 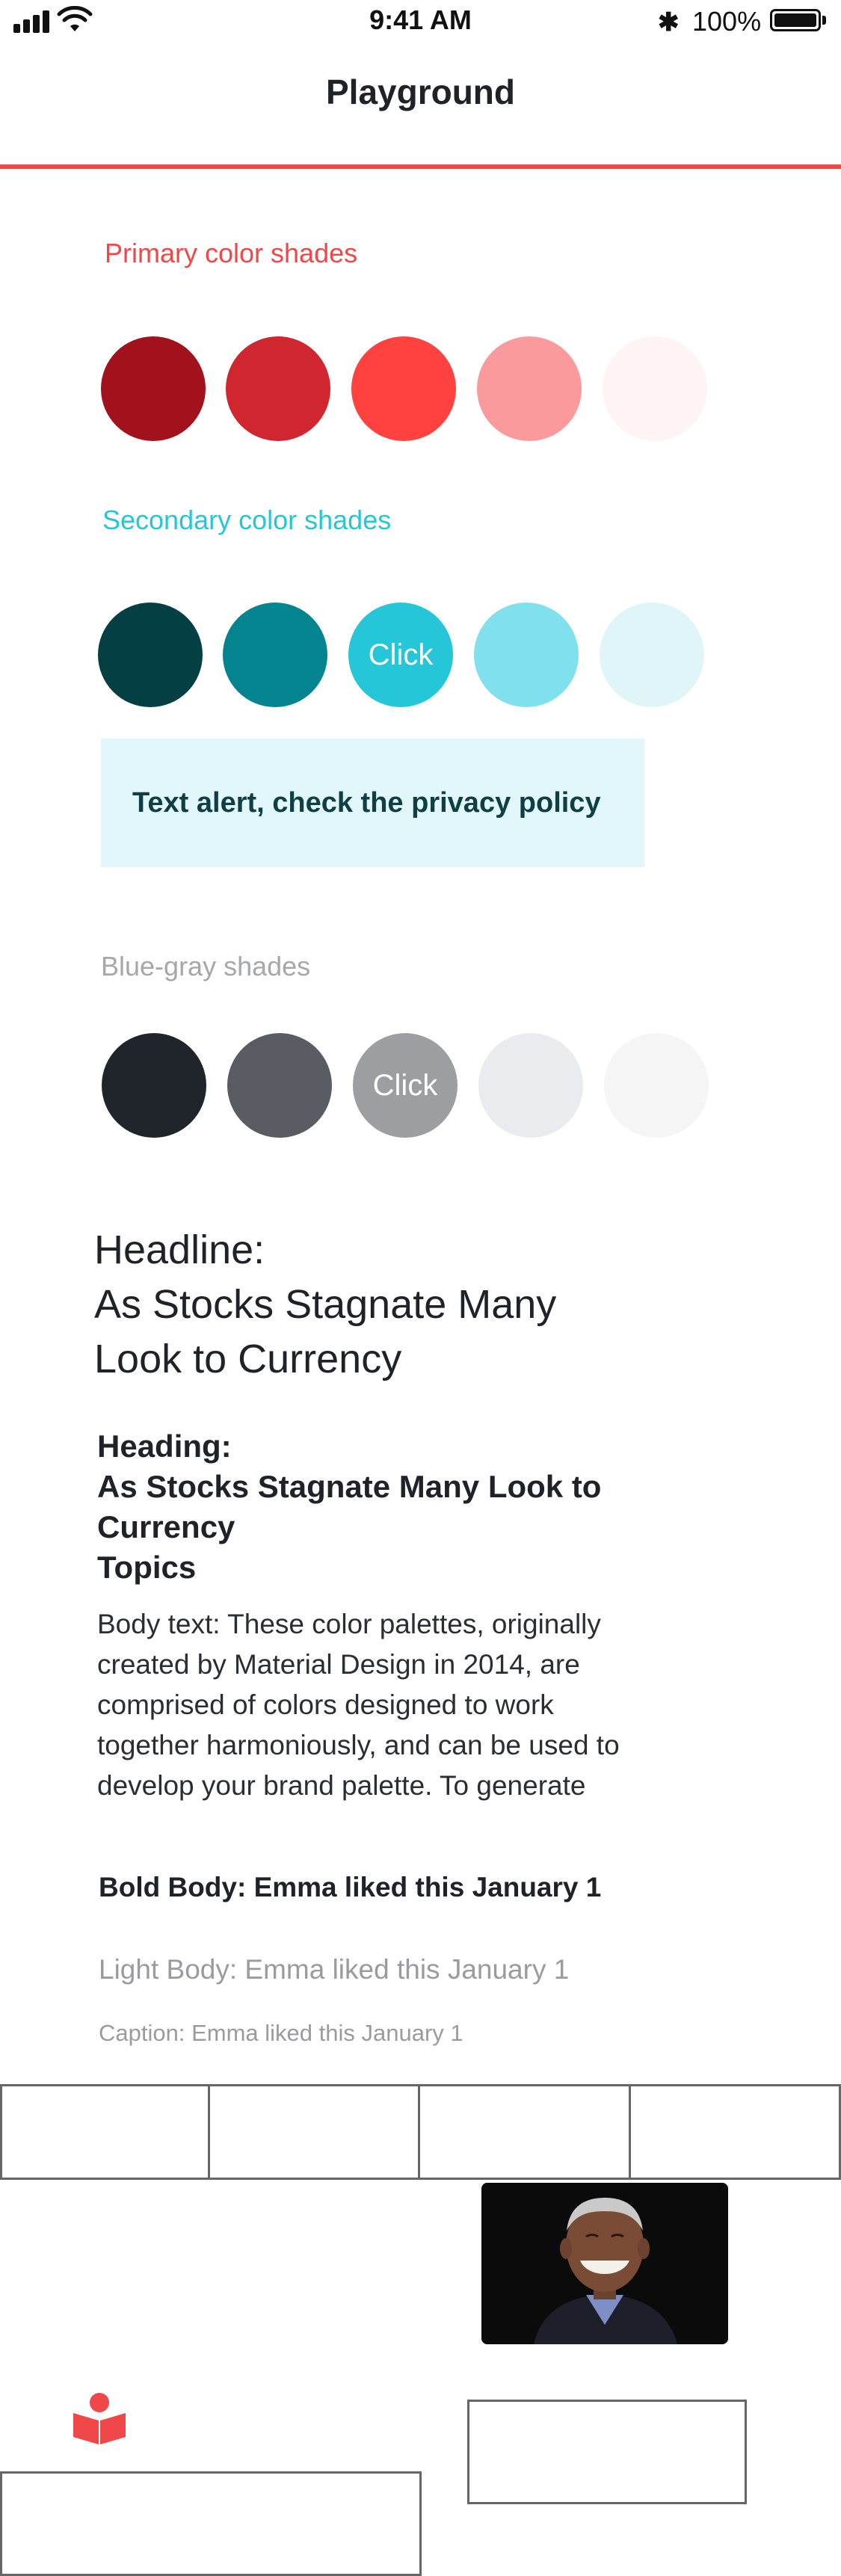 I want to click on battery-percentage: 100%, so click(x=727, y=21).